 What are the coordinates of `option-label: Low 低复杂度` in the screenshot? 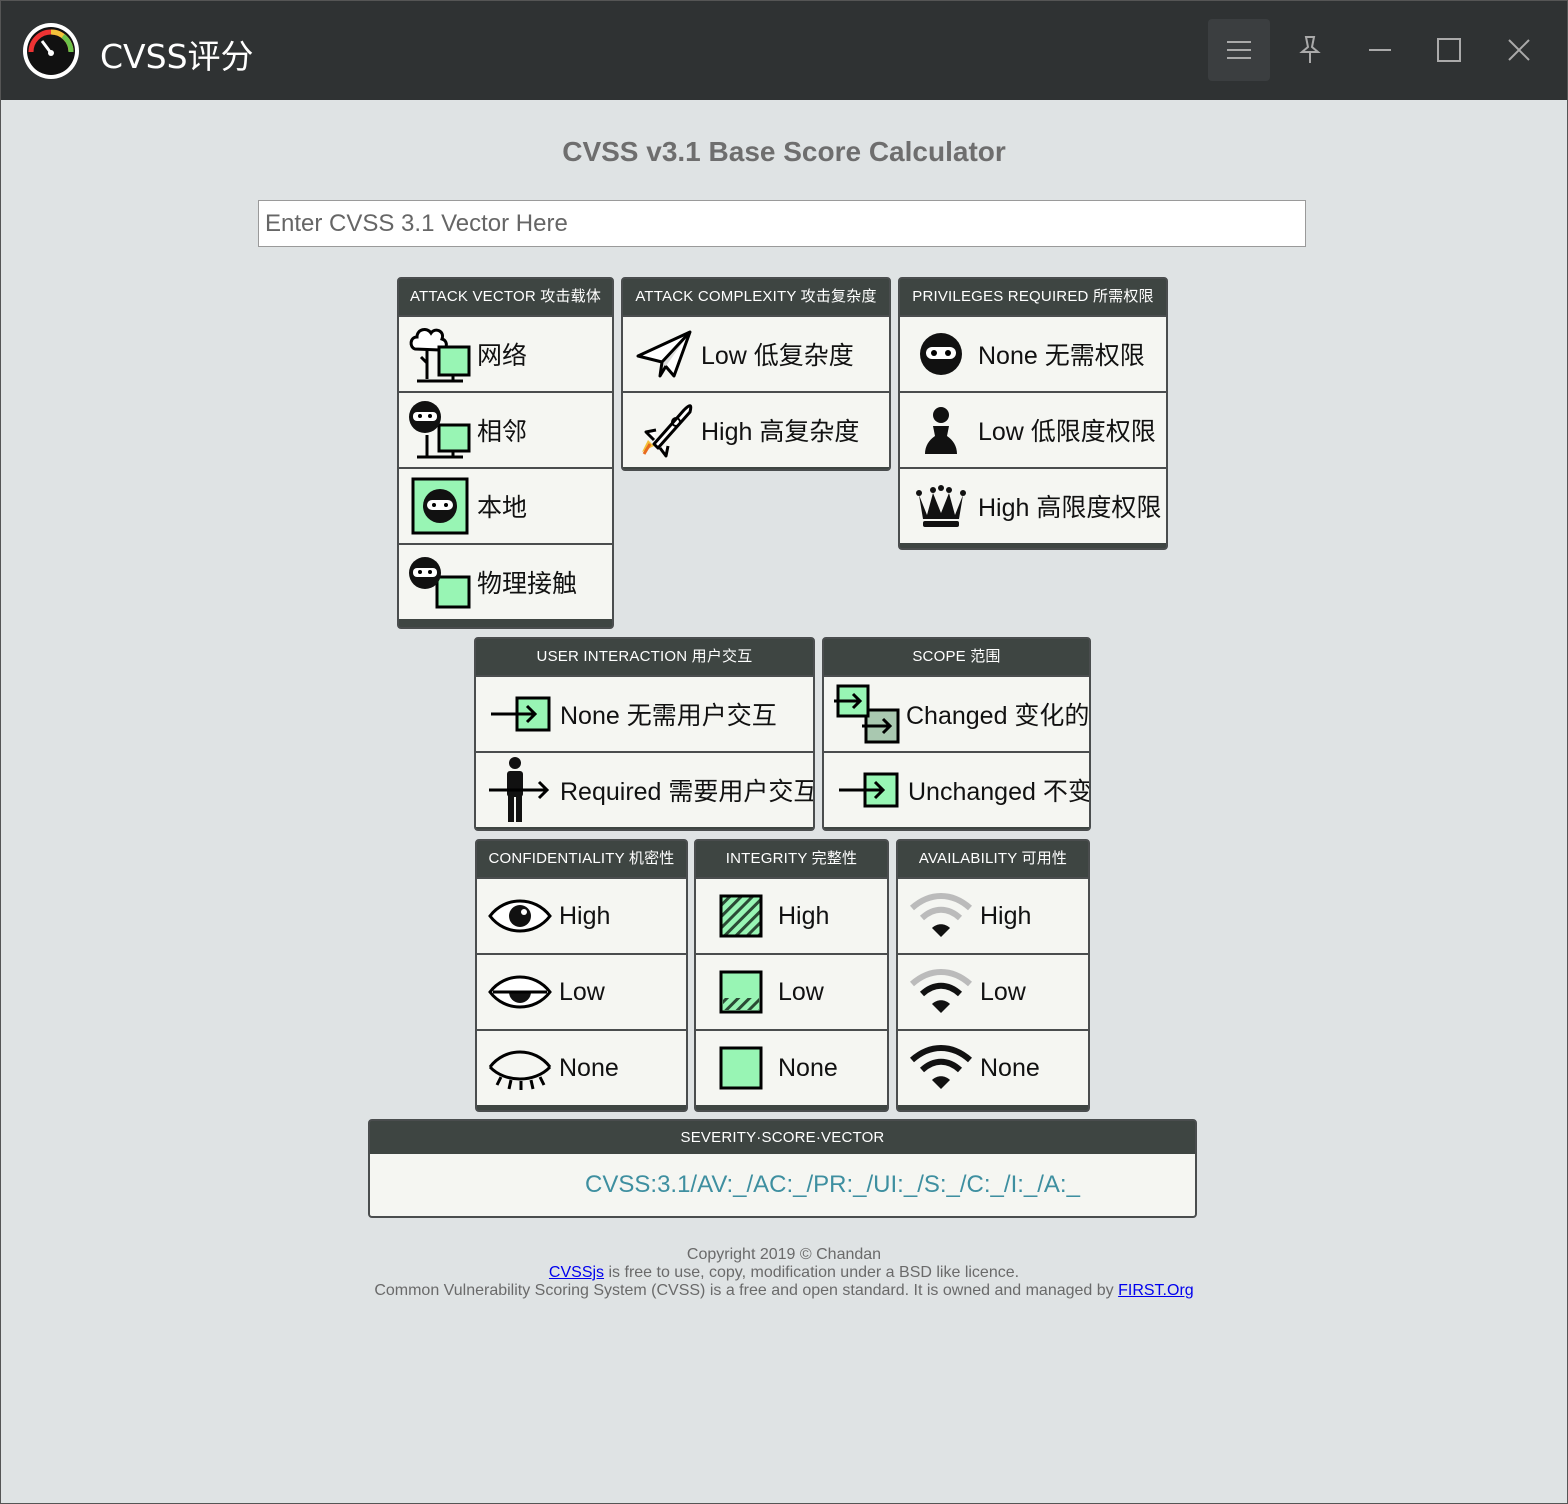 It's located at (777, 356).